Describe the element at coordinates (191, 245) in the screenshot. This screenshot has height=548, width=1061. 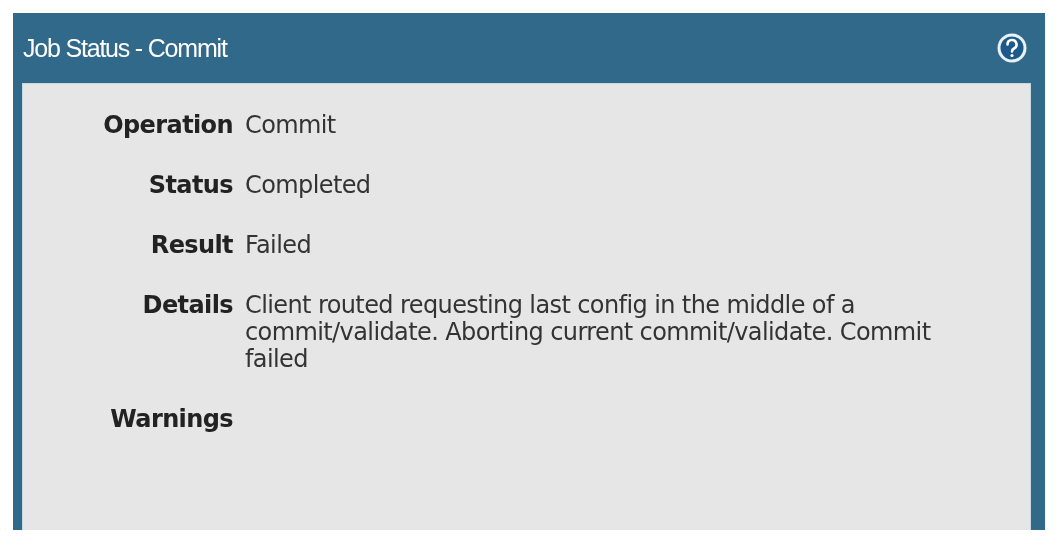
I see `field-label: Result` at that location.